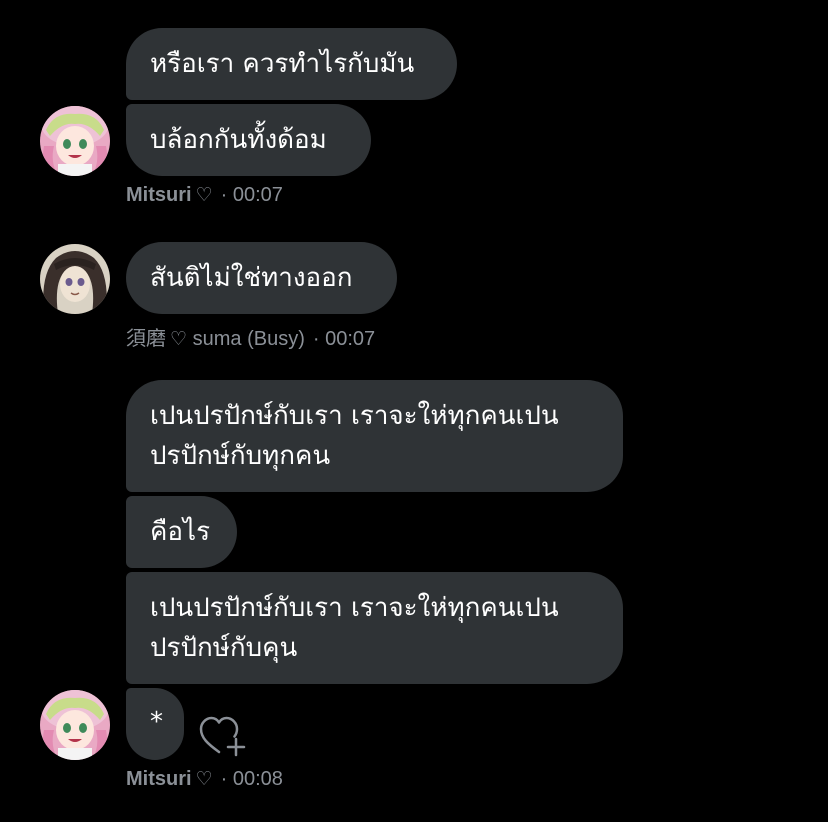 This screenshot has height=822, width=828. I want to click on message-meta: 須磨 ♡ suma (Busy) · 00:07, so click(250, 336).